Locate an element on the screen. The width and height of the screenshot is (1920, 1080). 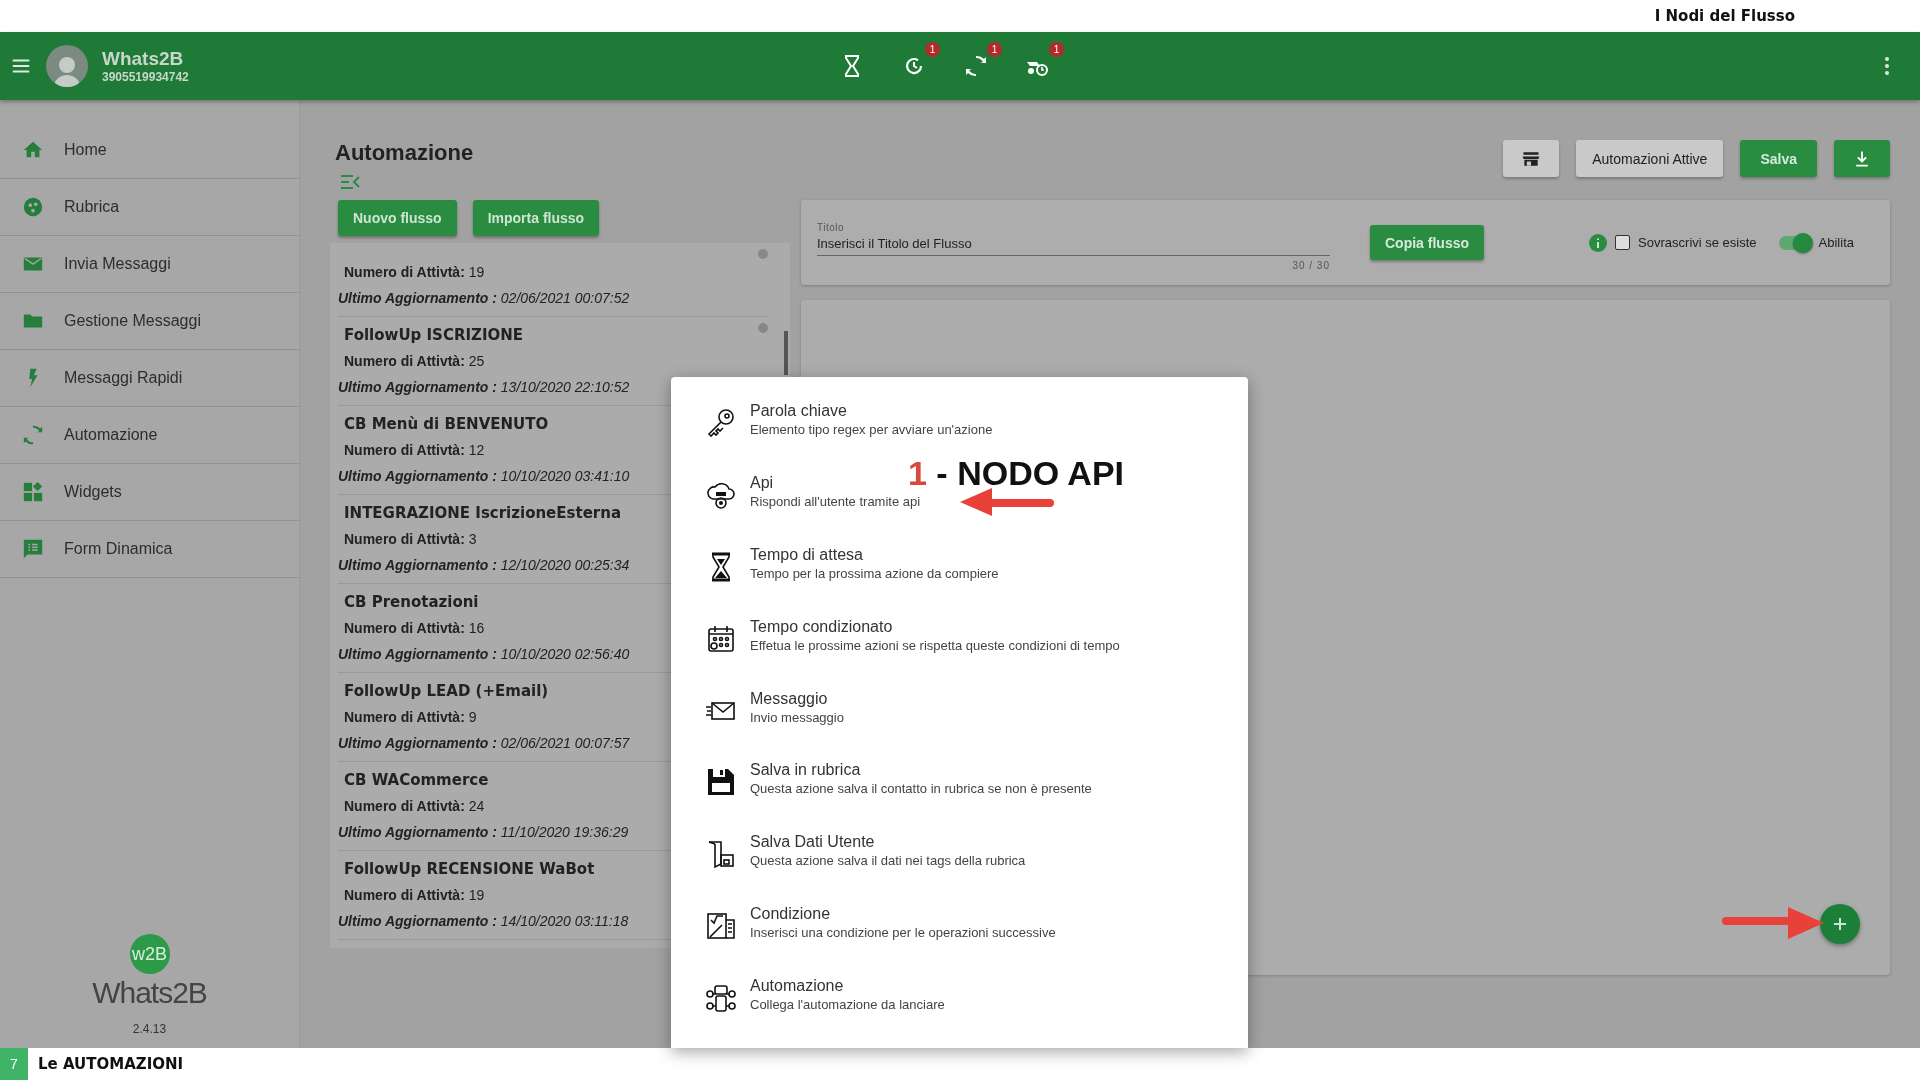
more-icon is located at coordinates (1887, 66).